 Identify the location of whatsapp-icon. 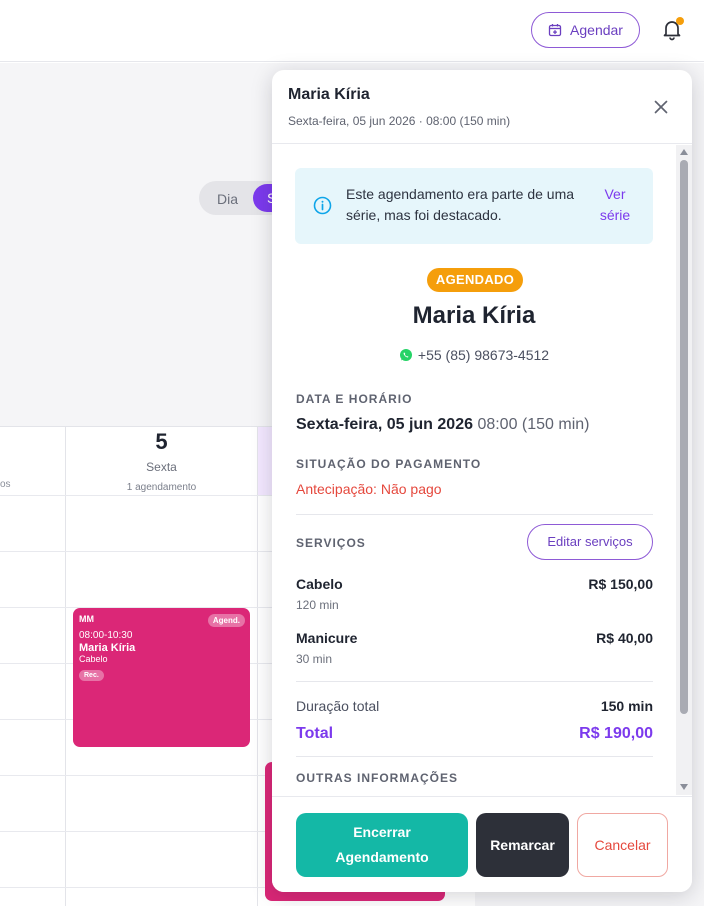
(405, 355).